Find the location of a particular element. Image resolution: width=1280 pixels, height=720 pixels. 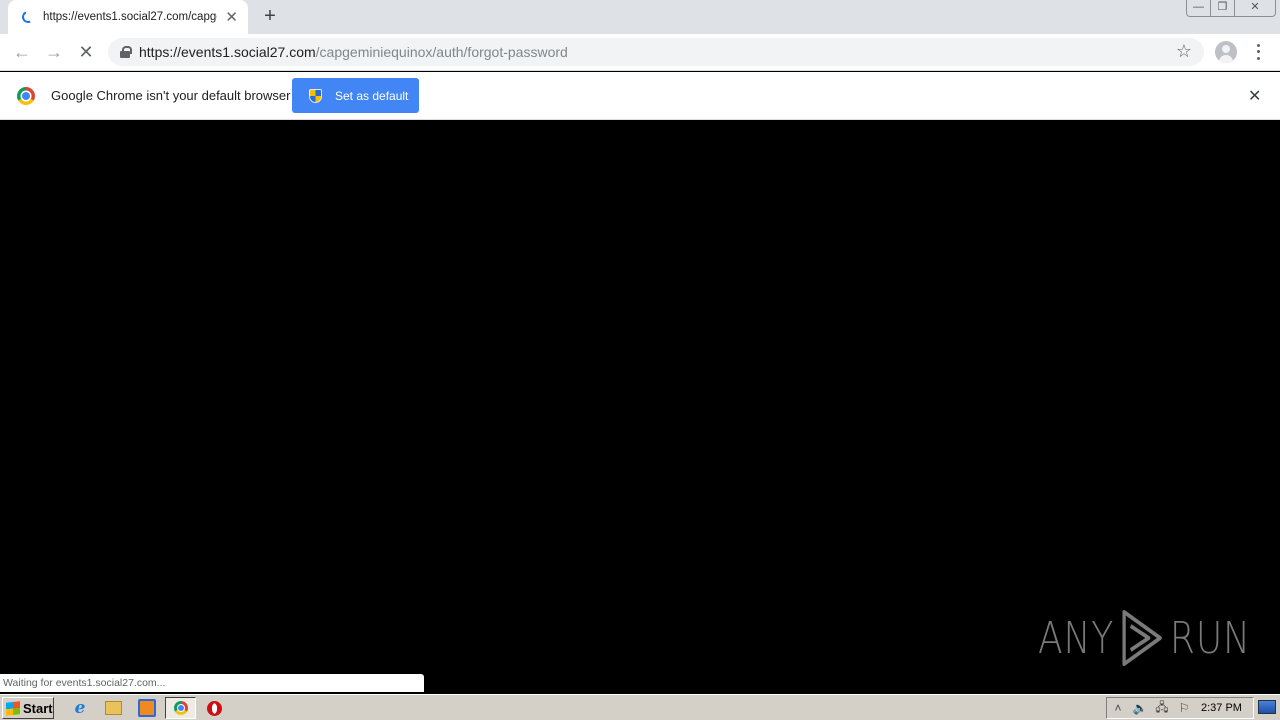

network-icon: 🖧 is located at coordinates (1162, 708).